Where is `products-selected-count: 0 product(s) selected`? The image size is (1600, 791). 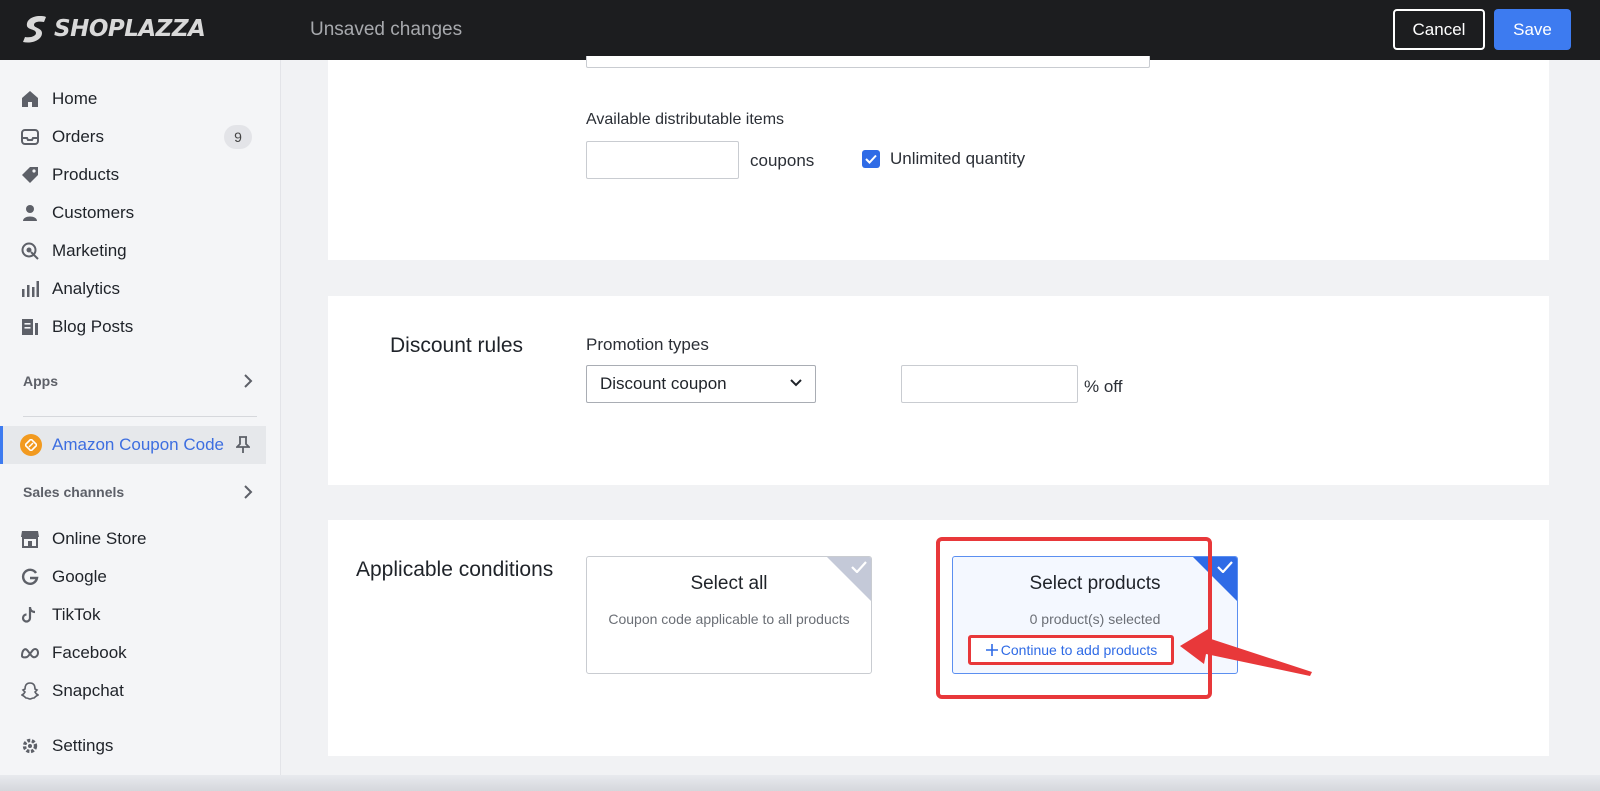 products-selected-count: 0 product(s) selected is located at coordinates (1095, 619).